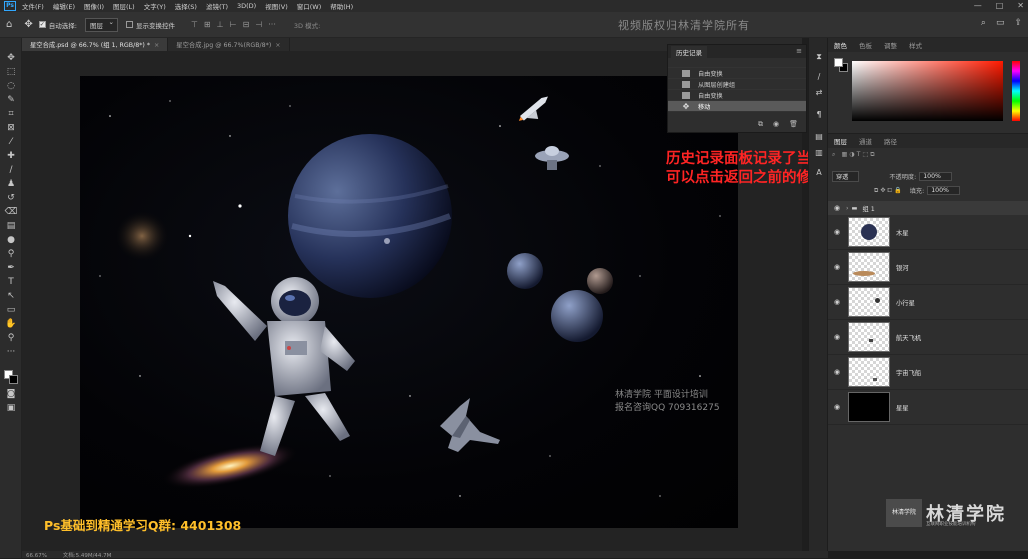 The height and width of the screenshot is (559, 1028). What do you see at coordinates (11, 254) in the screenshot?
I see `dodge-tool-icon: ⚲` at bounding box center [11, 254].